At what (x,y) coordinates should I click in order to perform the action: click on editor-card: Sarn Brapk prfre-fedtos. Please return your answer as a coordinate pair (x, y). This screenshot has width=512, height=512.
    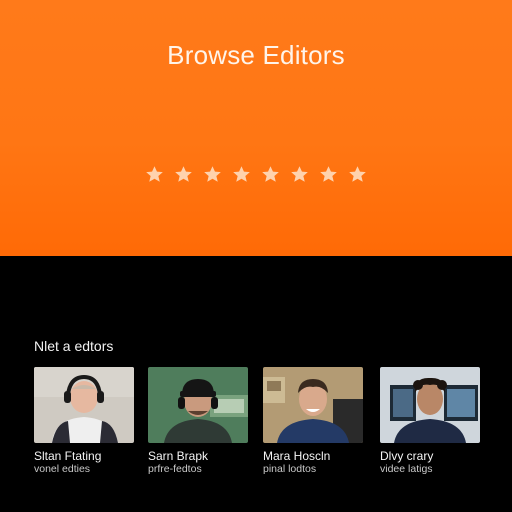
    Looking at the image, I should click on (198, 421).